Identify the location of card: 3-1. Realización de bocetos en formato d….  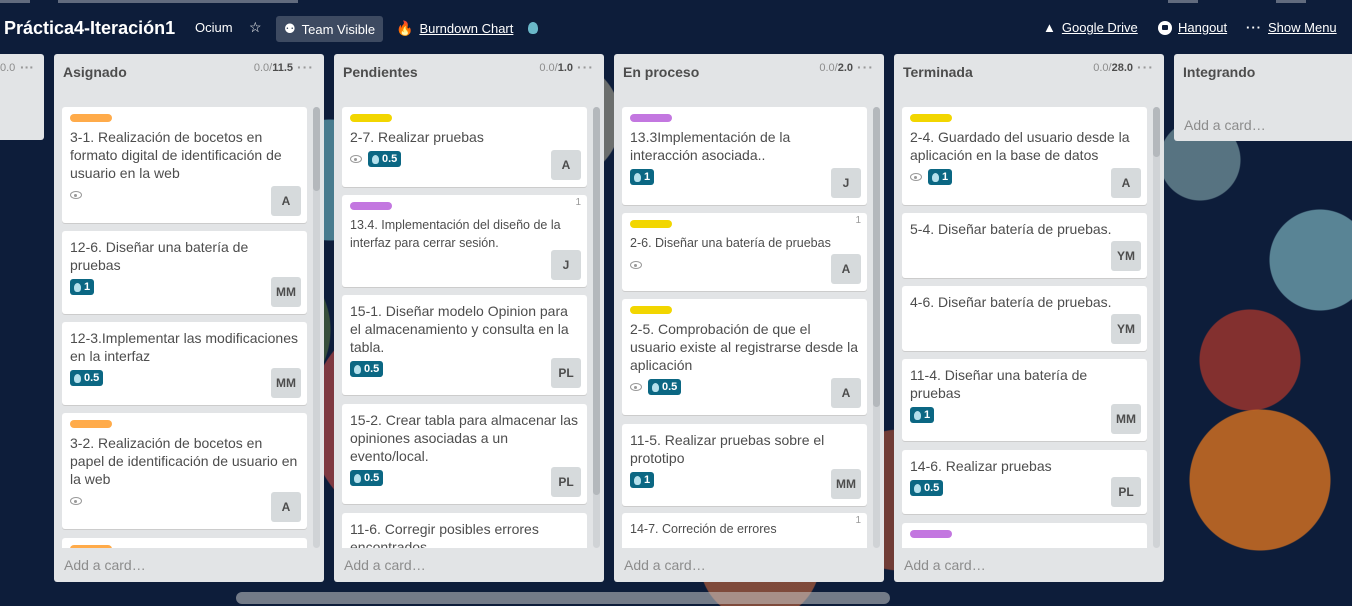
(184, 165).